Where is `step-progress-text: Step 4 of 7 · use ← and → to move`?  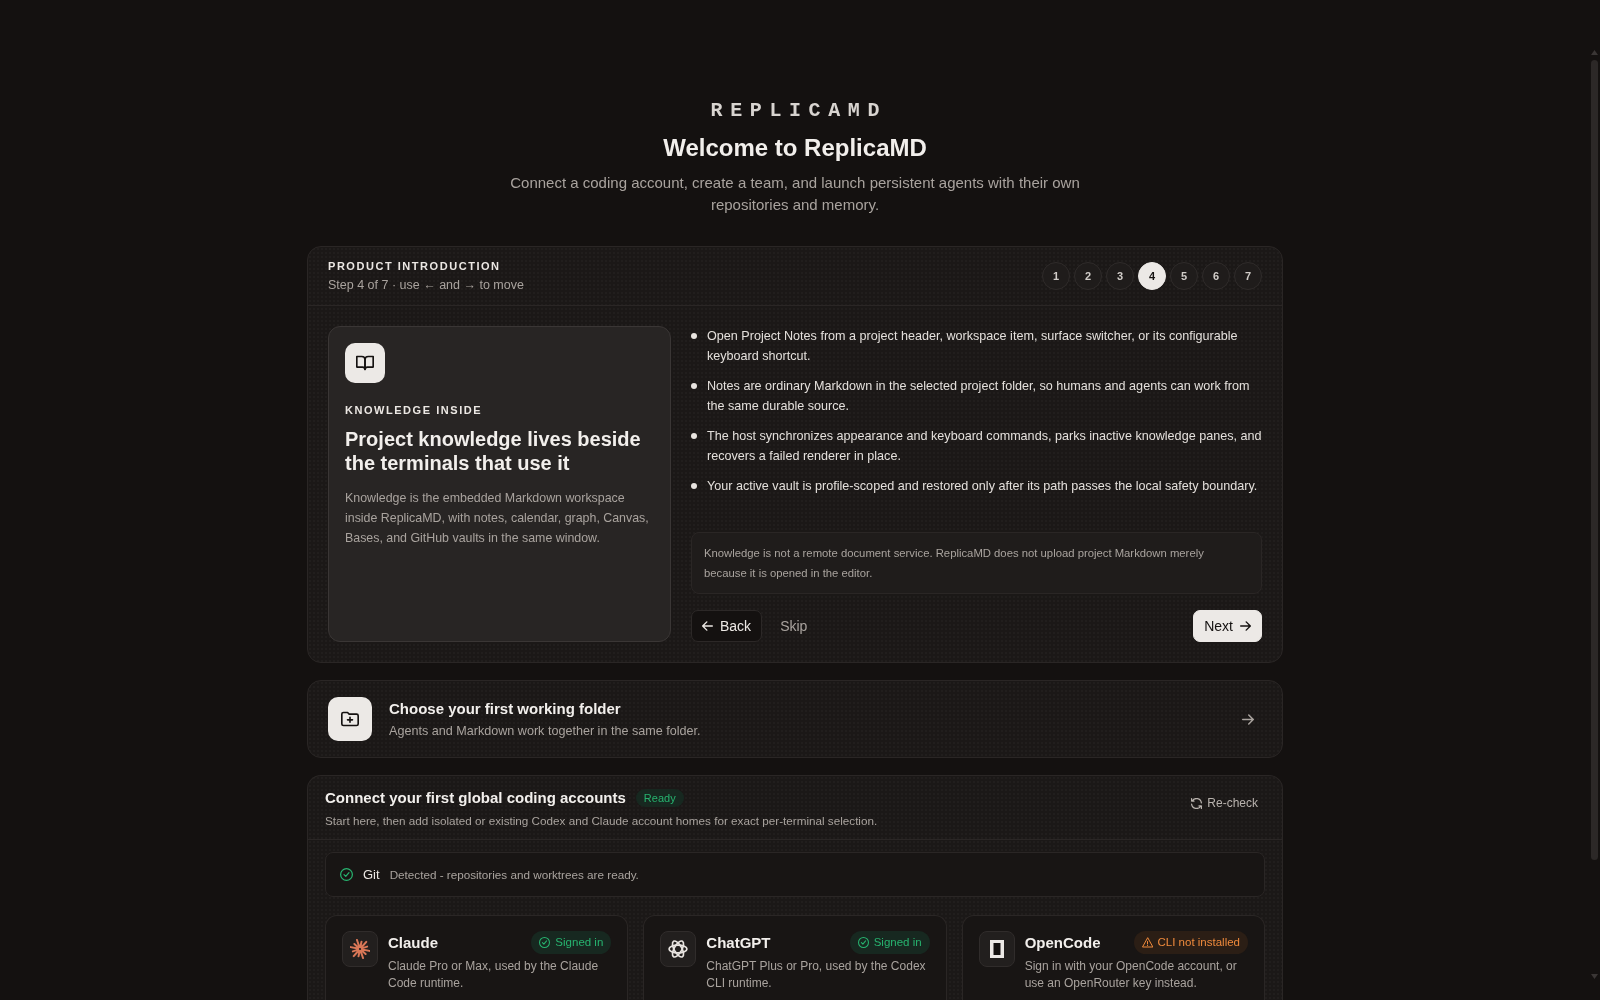
step-progress-text: Step 4 of 7 · use ← and → to move is located at coordinates (426, 285).